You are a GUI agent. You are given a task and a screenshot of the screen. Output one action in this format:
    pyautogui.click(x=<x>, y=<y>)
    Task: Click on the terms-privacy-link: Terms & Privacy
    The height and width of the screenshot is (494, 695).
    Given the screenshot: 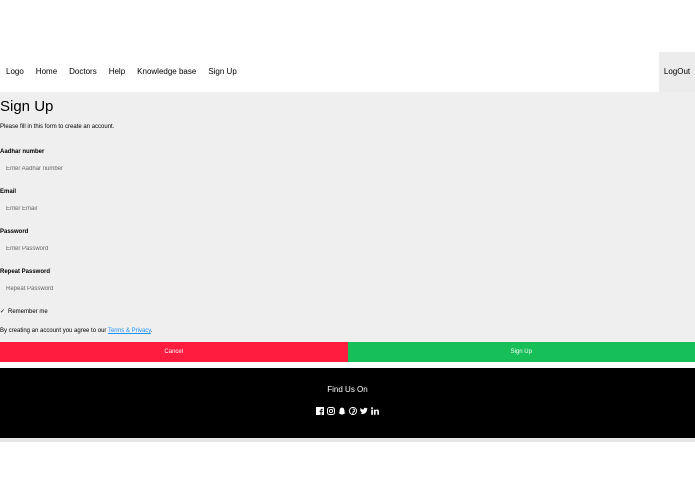 What is the action you would take?
    pyautogui.click(x=129, y=331)
    